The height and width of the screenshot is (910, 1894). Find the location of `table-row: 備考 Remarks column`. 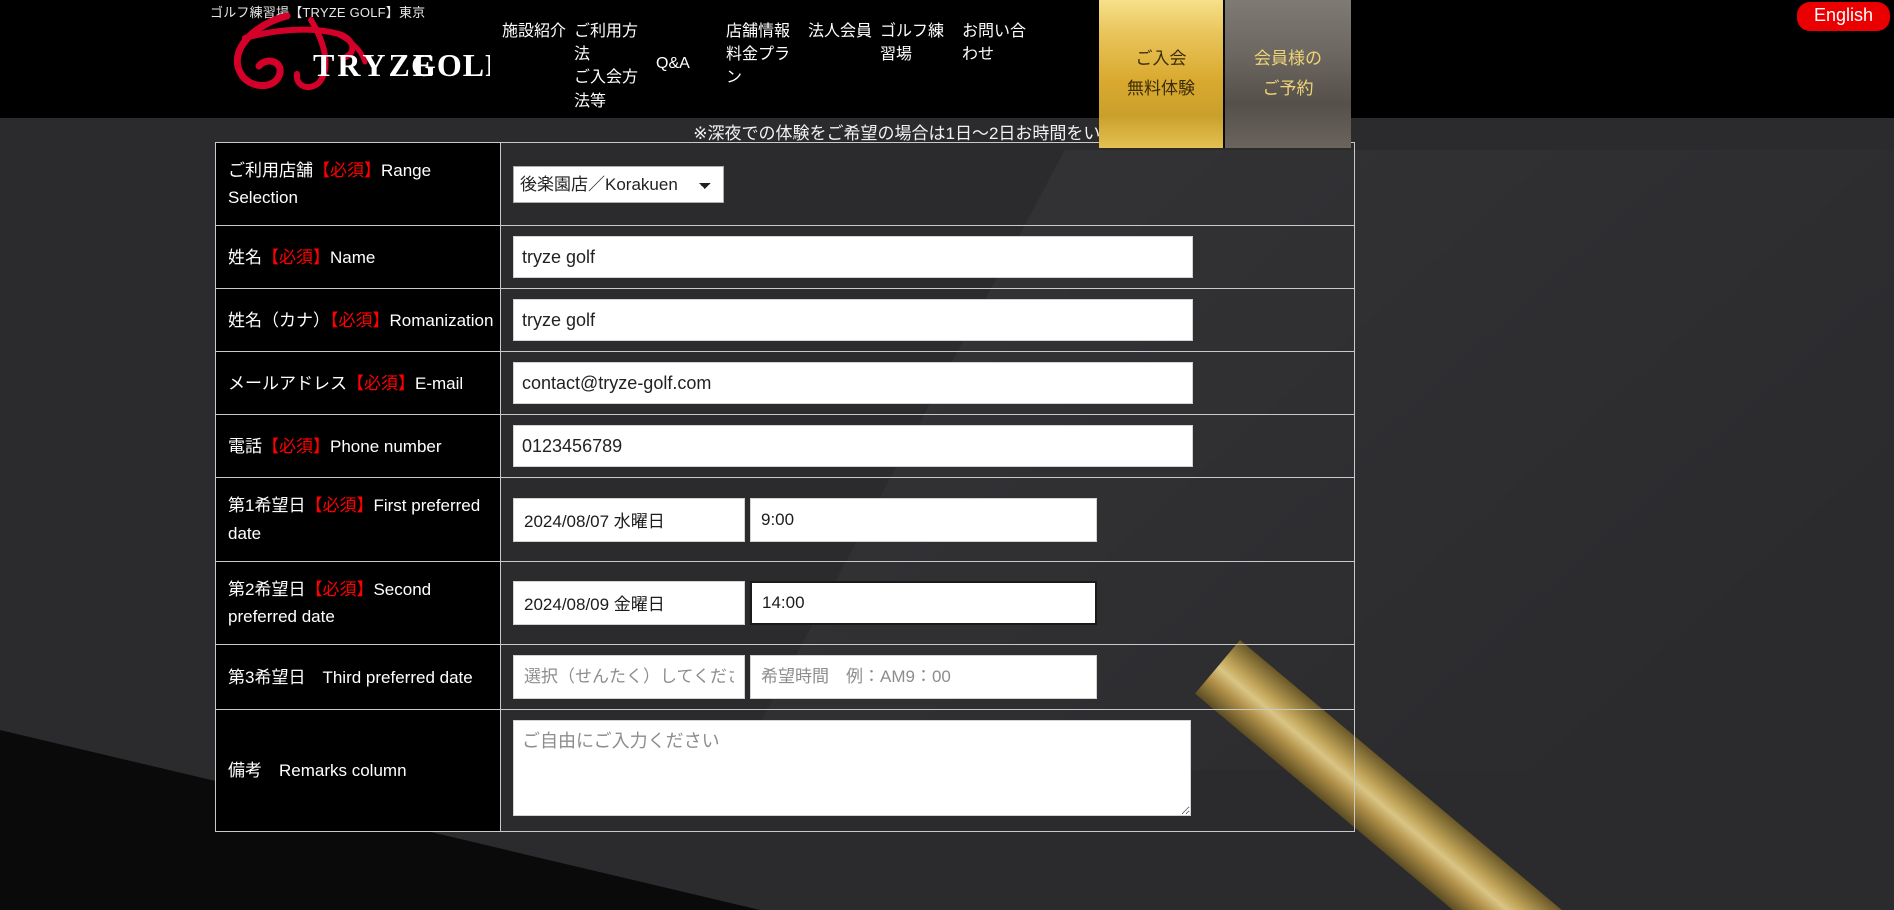

table-row: 備考 Remarks column is located at coordinates (785, 771).